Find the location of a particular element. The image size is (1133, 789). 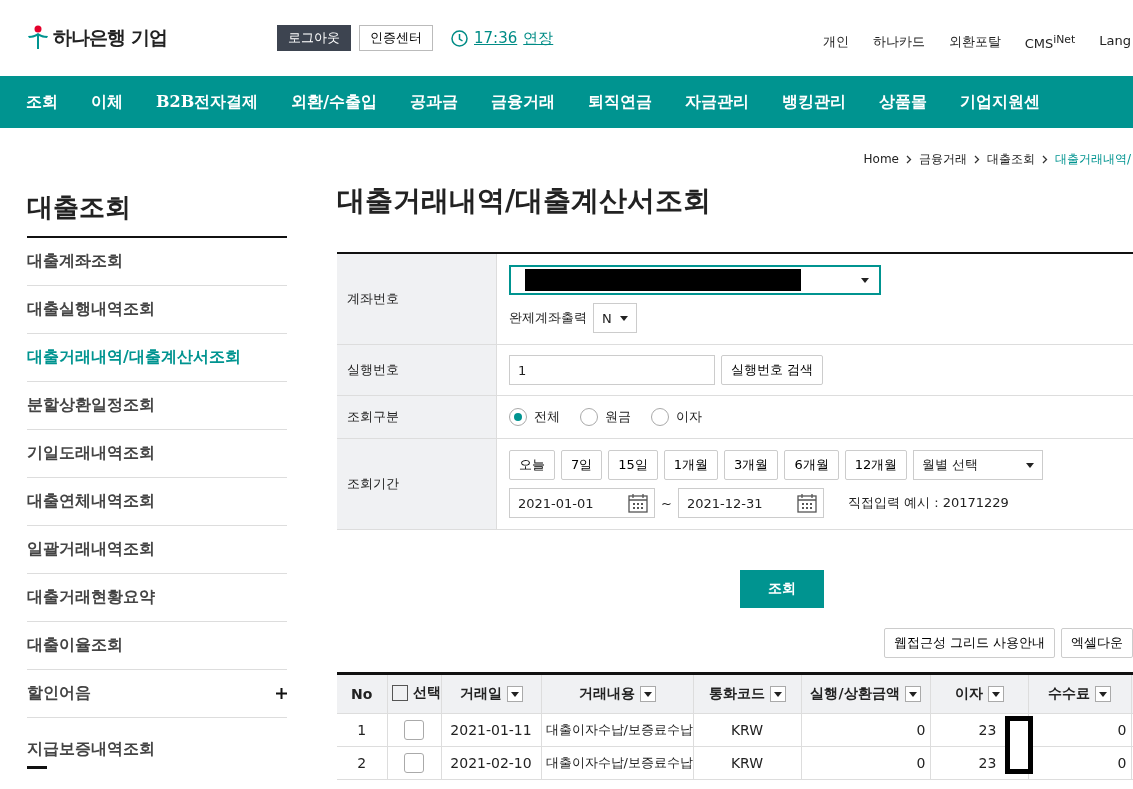

breadcrumb-item: Home is located at coordinates (881, 159).